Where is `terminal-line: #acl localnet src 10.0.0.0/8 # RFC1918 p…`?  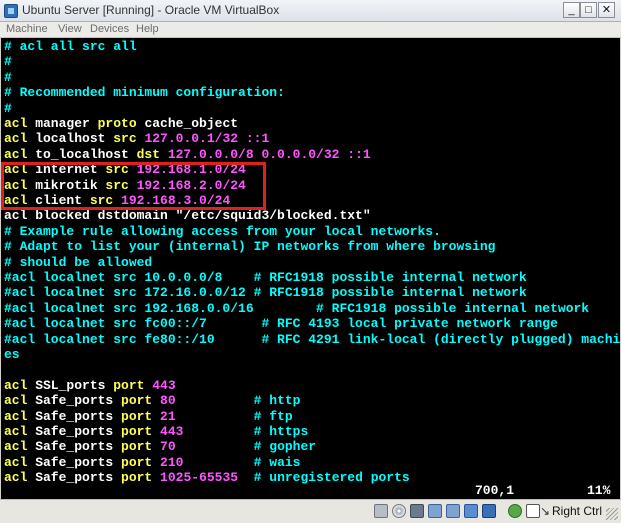 terminal-line: #acl localnet src 10.0.0.0/8 # RFC1918 p… is located at coordinates (265, 277).